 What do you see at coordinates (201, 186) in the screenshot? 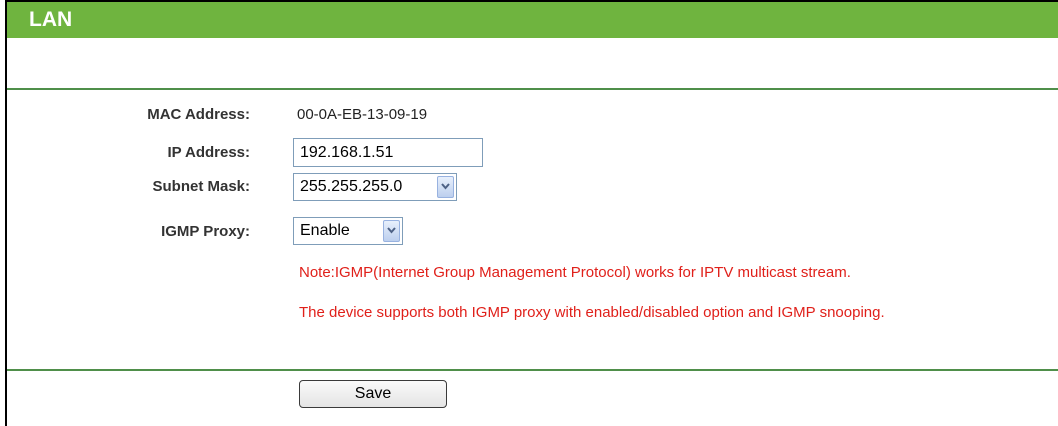
I see `subnet-mask-label: Subnet Mask:` at bounding box center [201, 186].